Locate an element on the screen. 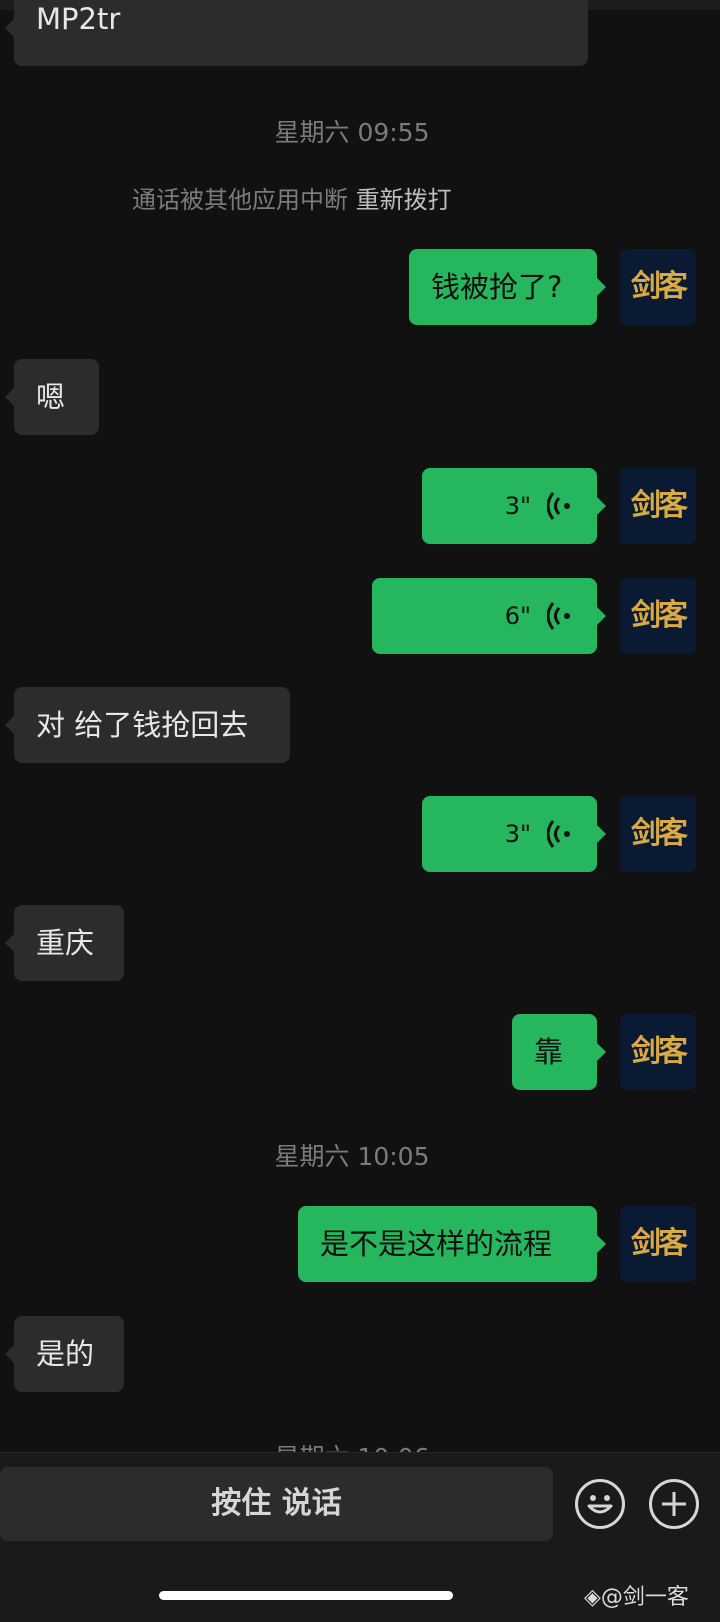 The width and height of the screenshot is (720, 1622). timestamp: 星期六 09:55 is located at coordinates (352, 132).